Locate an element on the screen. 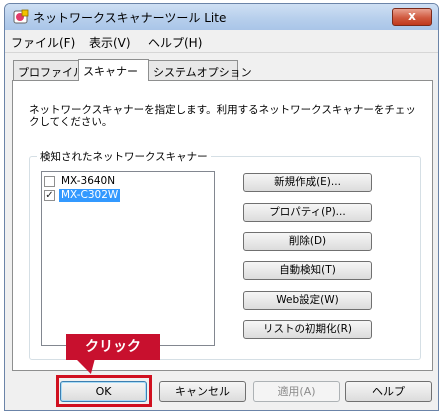 This screenshot has width=443, height=416. group-title: 検知されたネットワークスキャナー is located at coordinates (124, 156).